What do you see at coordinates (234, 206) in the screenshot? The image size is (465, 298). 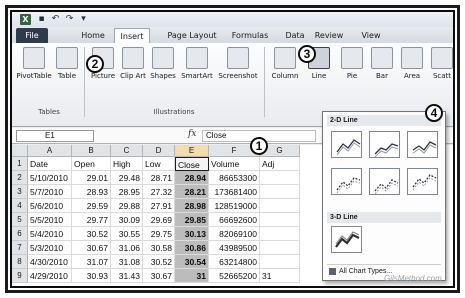 I see `table-cell: 128519000` at bounding box center [234, 206].